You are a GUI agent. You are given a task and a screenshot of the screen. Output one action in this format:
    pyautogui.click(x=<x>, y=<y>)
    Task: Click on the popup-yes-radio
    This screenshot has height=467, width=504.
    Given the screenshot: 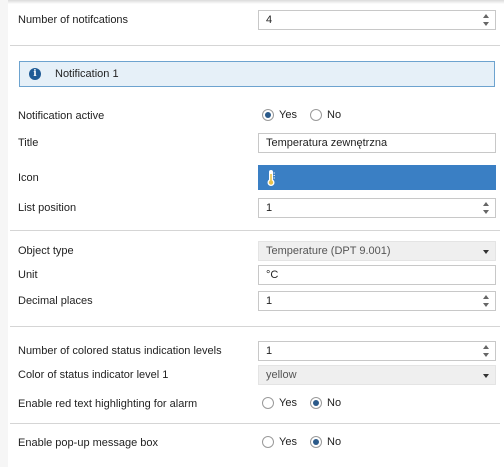 What is the action you would take?
    pyautogui.click(x=268, y=442)
    